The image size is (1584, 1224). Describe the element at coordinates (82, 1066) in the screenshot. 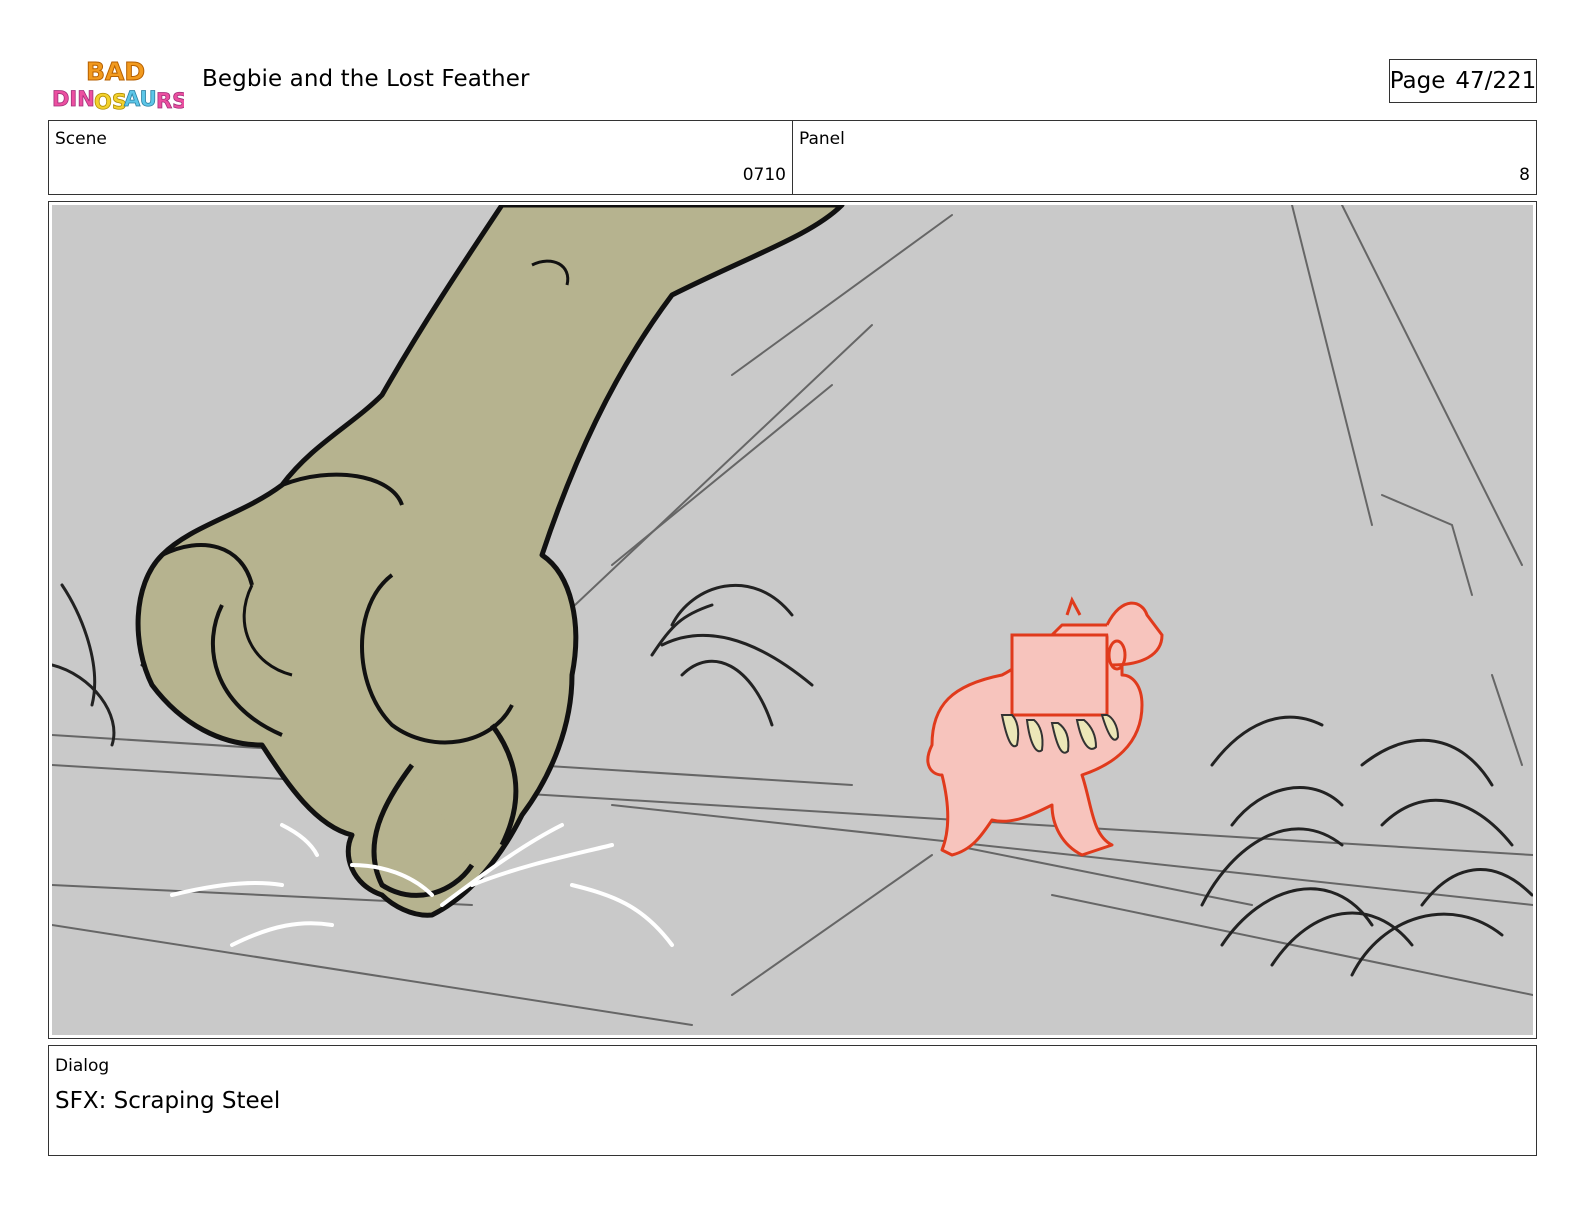

I see `dialog-label: Dialog` at that location.